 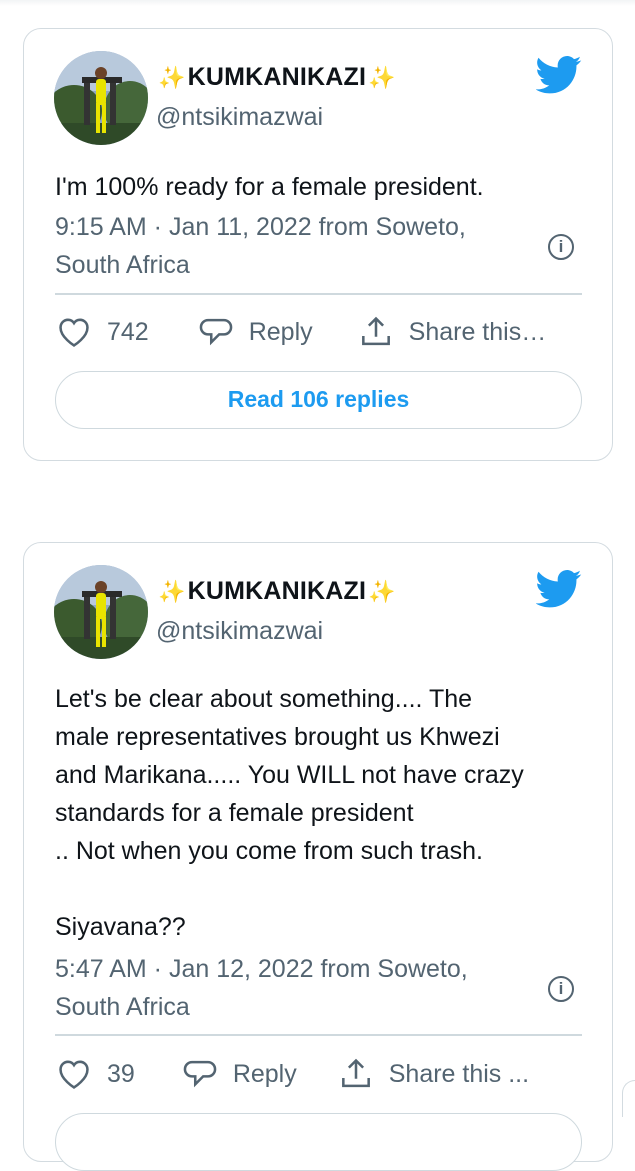 I want to click on like-button: 39, so click(x=95, y=1074).